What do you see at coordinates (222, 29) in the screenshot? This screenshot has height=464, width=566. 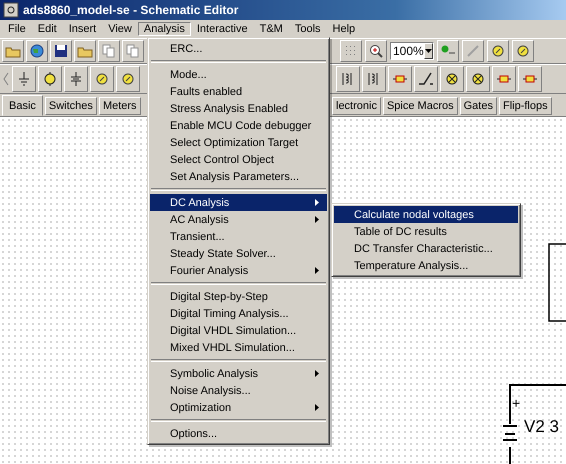 I see `menu-item: Interactive` at bounding box center [222, 29].